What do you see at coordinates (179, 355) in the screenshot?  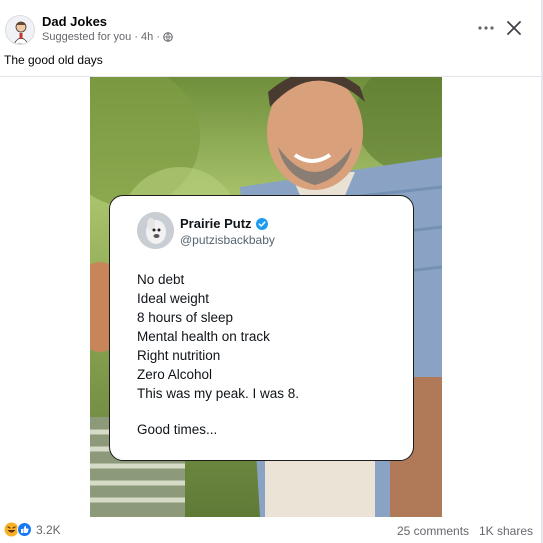 I see `tweet-line: Right nutrition` at bounding box center [179, 355].